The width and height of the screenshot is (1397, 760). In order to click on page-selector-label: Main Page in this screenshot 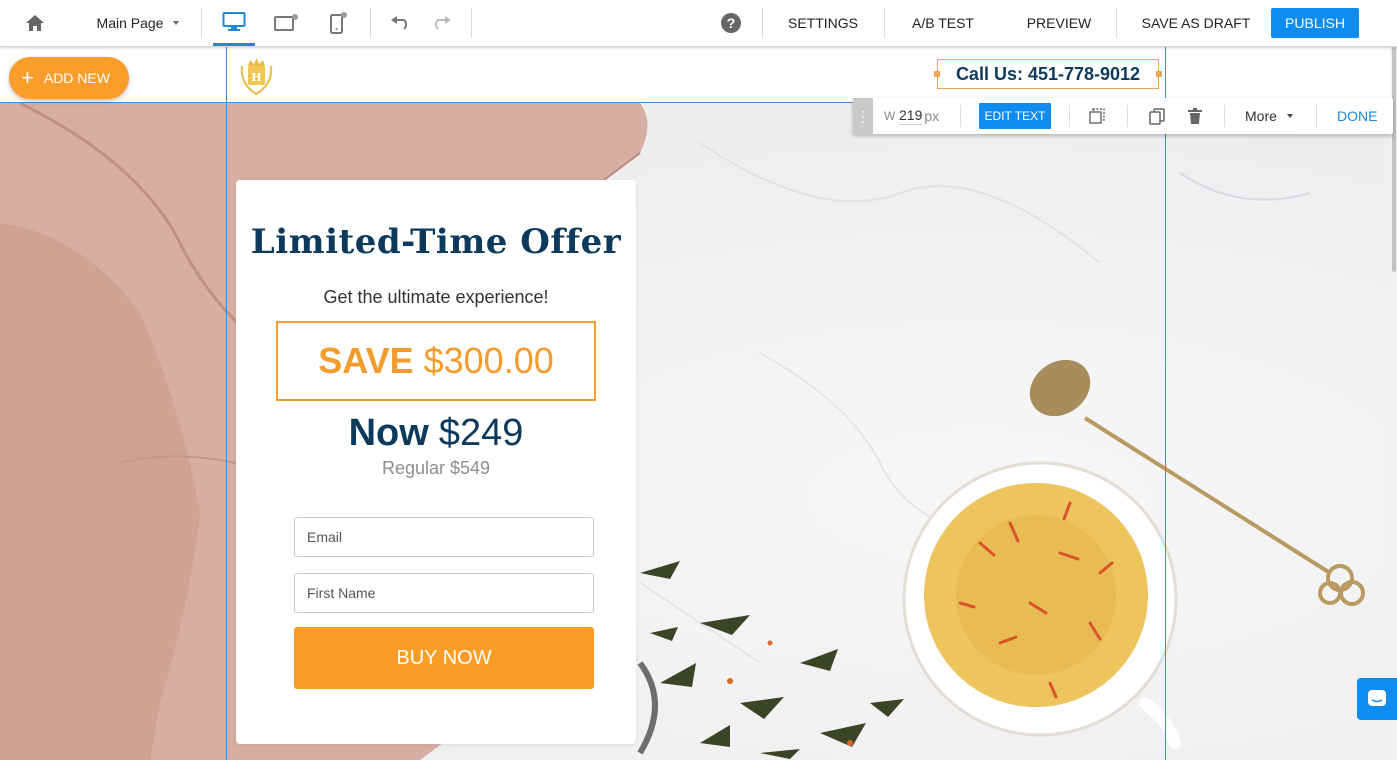, I will do `click(130, 23)`.